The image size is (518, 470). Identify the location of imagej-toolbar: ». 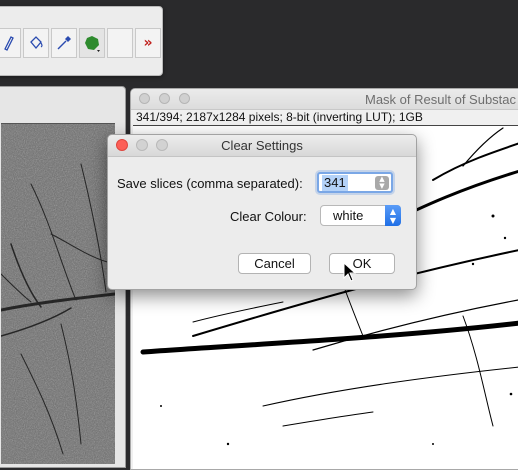
(81, 41).